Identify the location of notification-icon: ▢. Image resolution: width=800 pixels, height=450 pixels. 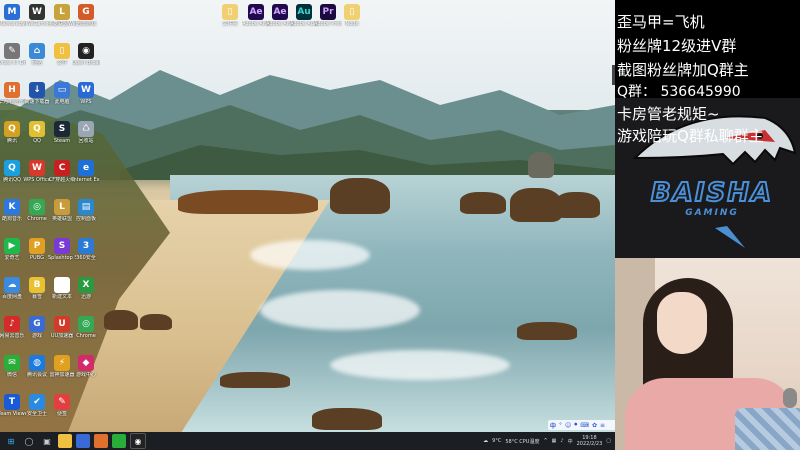
(608, 441).